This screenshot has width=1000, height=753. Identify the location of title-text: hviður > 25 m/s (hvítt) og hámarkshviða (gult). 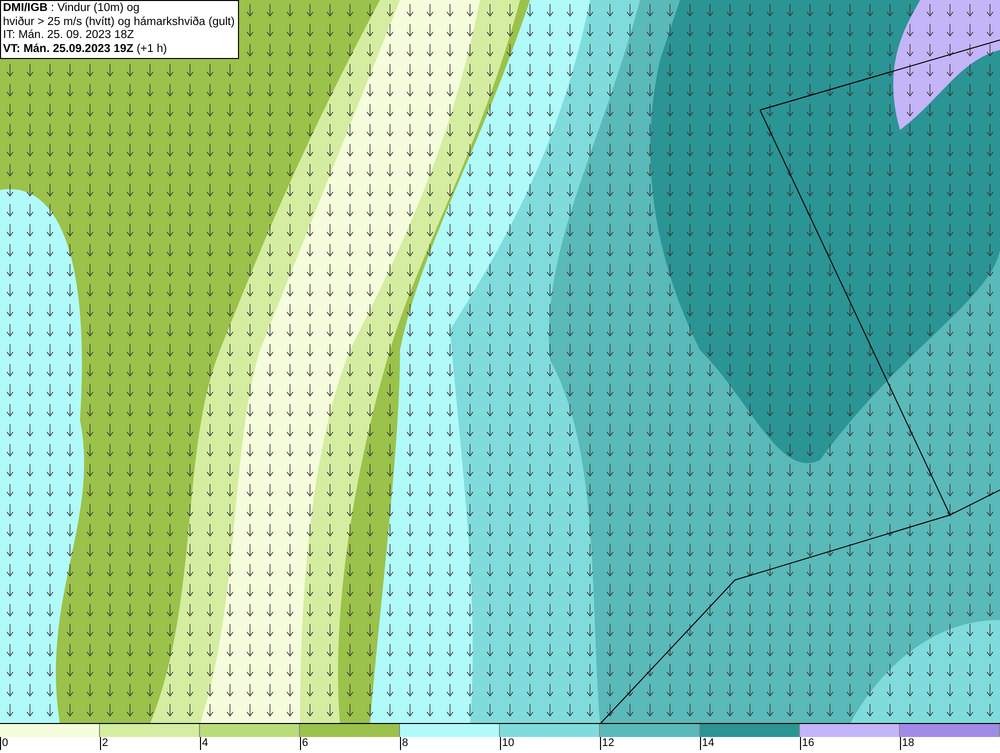
(119, 22).